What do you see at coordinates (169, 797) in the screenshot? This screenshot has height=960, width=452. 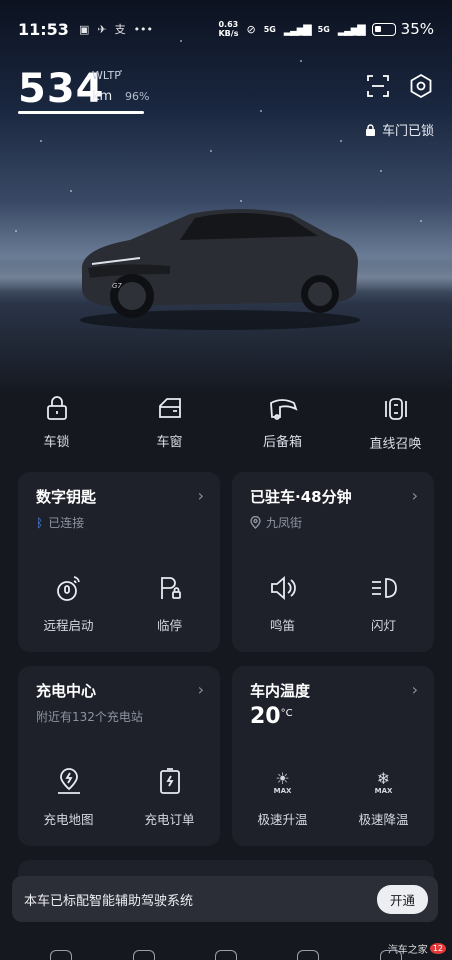 I see `charging-orders-button: 充电订单` at bounding box center [169, 797].